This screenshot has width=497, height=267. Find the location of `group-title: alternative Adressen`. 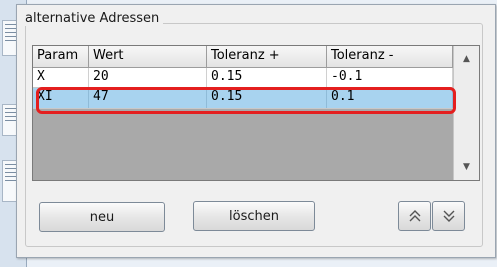

group-title: alternative Adressen is located at coordinates (92, 18).